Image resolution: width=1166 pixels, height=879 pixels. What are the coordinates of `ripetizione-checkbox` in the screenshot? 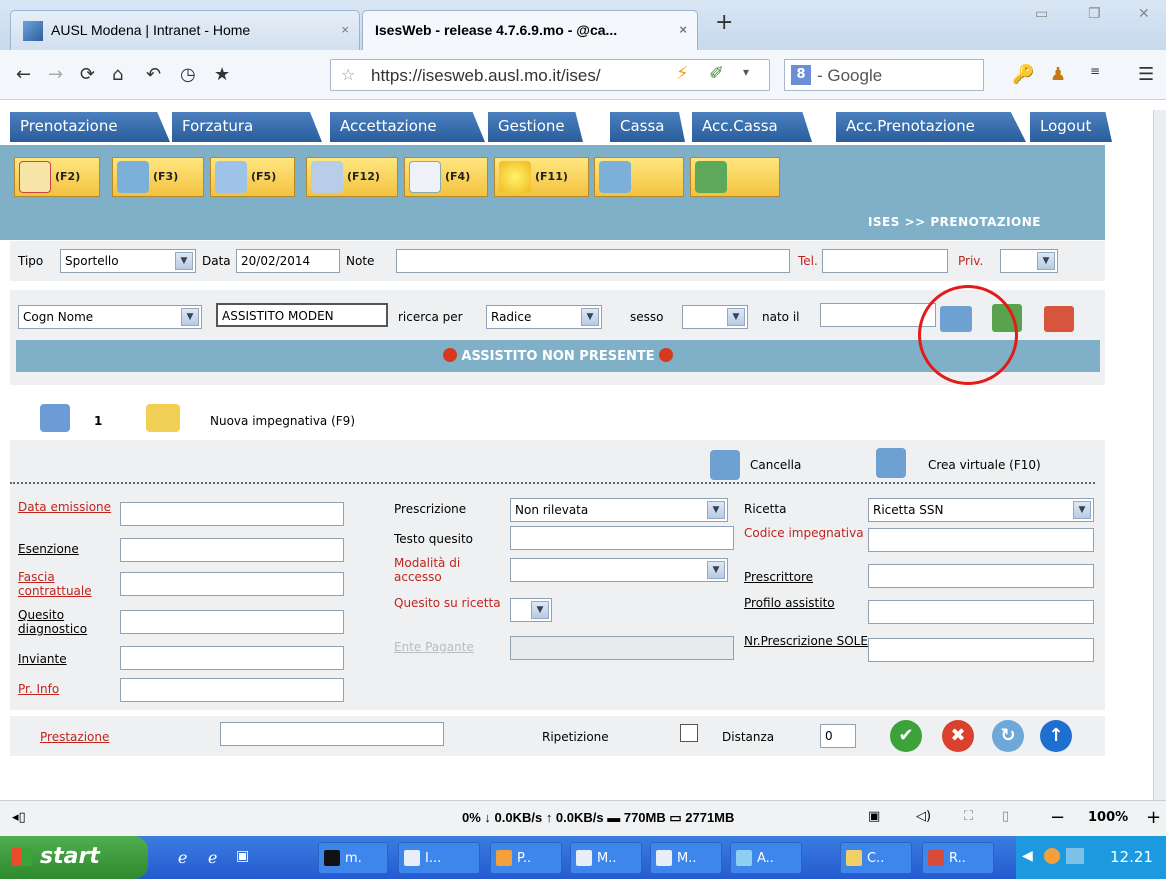 It's located at (689, 733).